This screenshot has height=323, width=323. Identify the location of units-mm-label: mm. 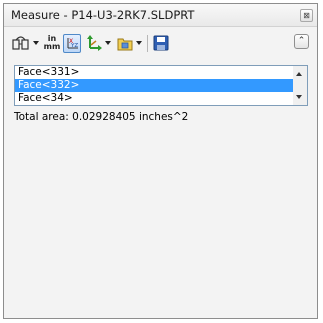
(52, 46).